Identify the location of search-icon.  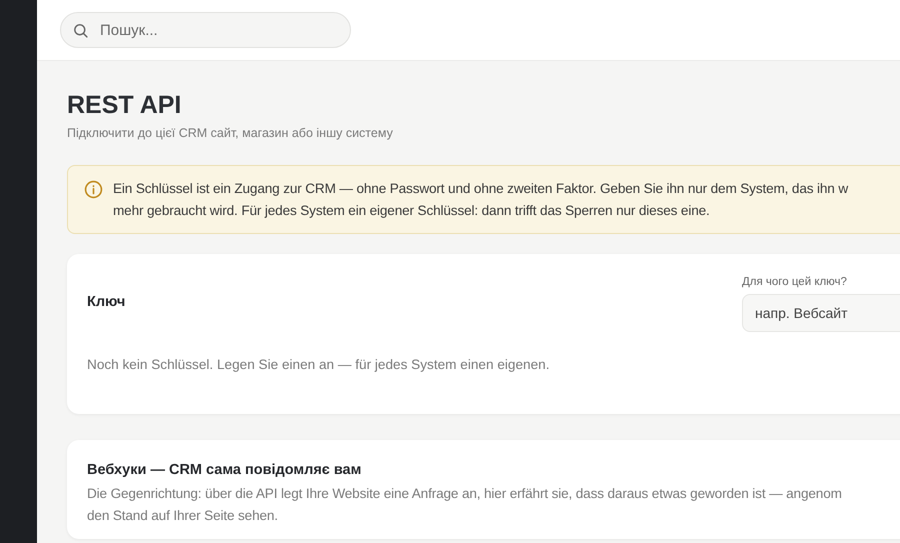
(80, 30).